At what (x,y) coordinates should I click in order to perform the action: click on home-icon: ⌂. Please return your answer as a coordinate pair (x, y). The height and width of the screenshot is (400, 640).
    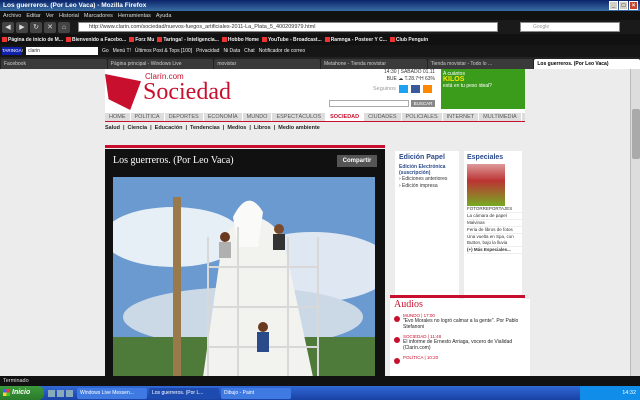
    Looking at the image, I should click on (64, 27).